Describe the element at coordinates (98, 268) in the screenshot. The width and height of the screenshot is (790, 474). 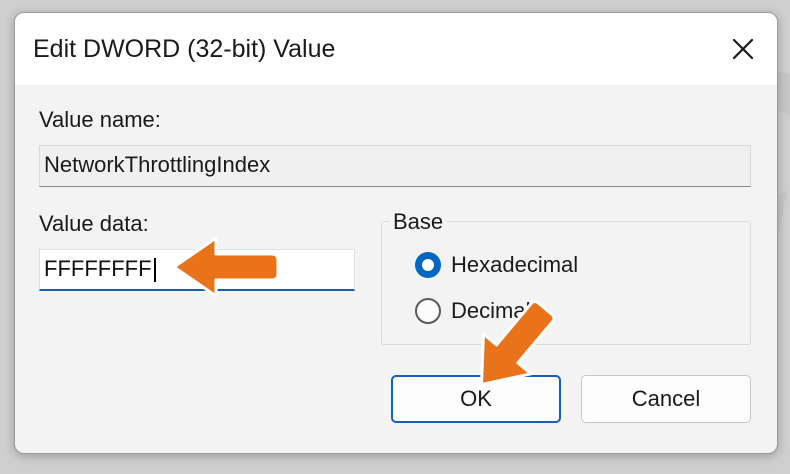
I see `value-data-text: FFFFFFFF` at that location.